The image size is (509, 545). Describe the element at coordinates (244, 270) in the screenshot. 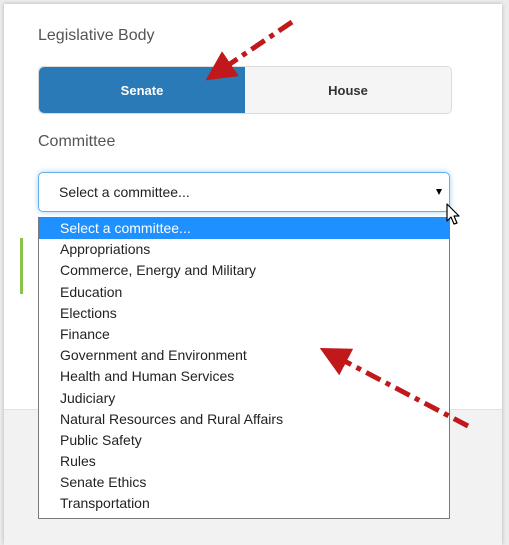

I see `dropdown-option: Commerce, Energy and Military` at that location.